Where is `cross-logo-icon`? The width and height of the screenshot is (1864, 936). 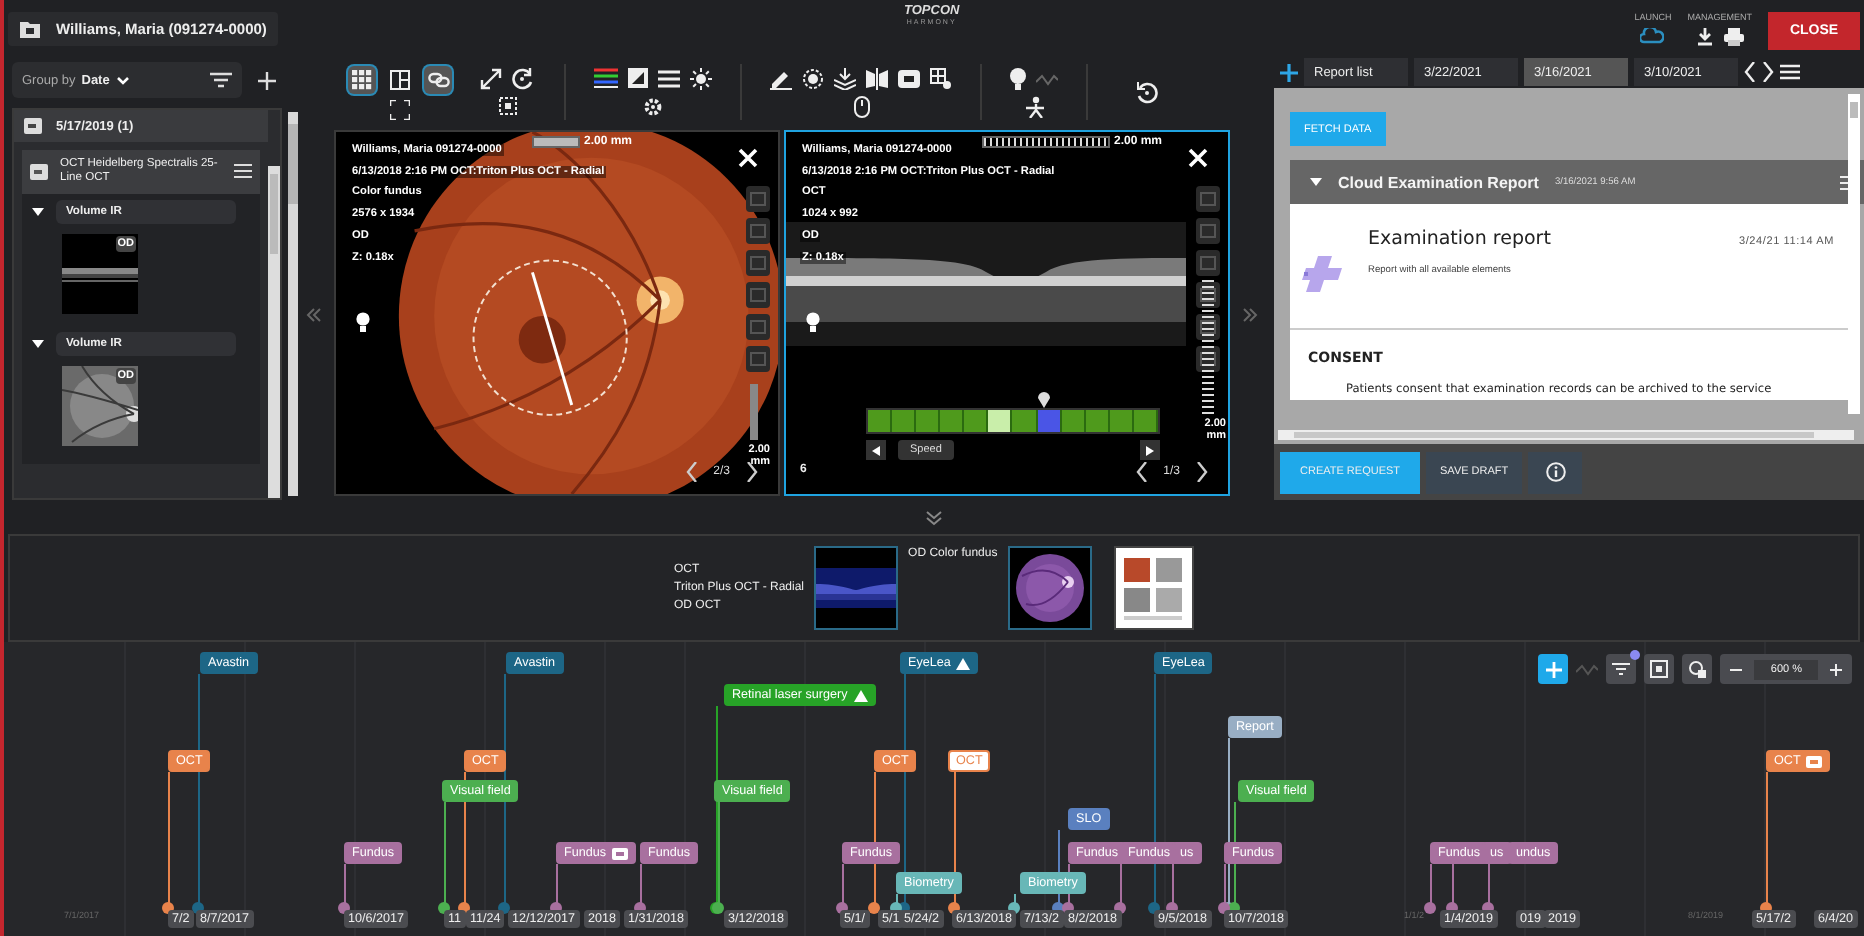
cross-logo-icon is located at coordinates (1324, 274).